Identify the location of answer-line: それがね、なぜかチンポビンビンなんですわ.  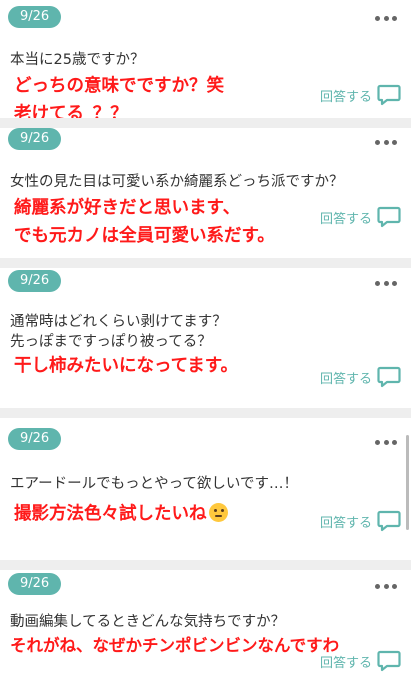
(175, 645).